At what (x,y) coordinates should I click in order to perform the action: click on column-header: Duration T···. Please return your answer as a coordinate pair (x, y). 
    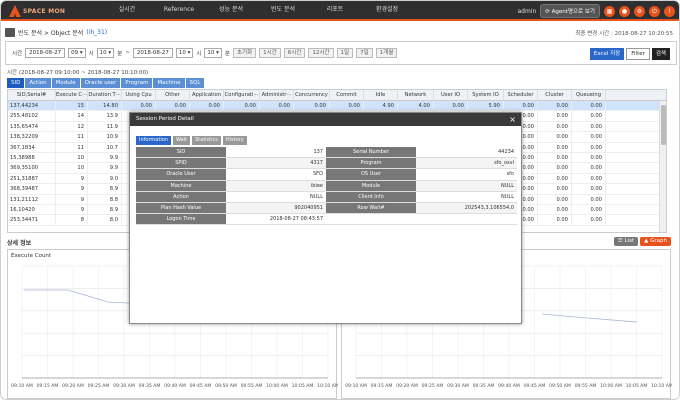
    Looking at the image, I should click on (105, 95).